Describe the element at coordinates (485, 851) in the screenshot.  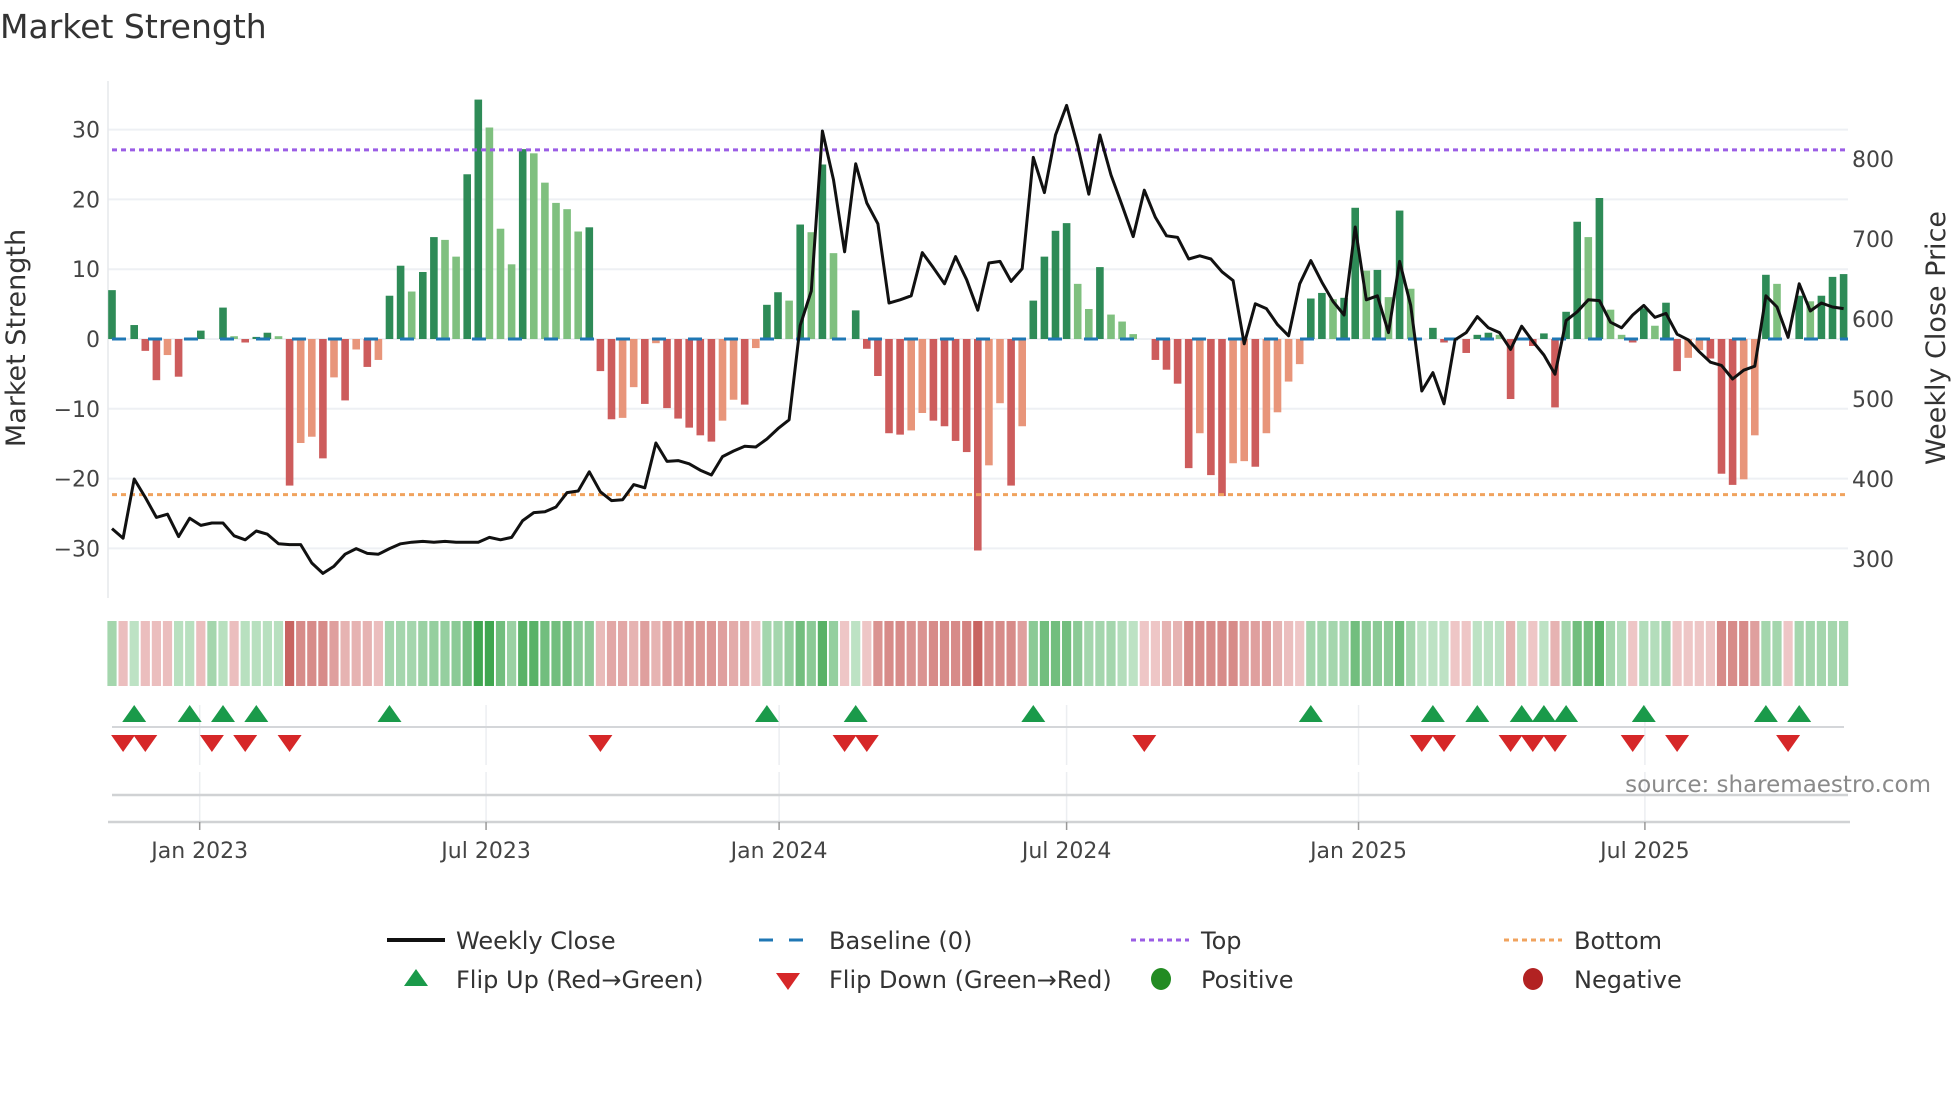
I see `x-tick-label: Jul 2023` at that location.